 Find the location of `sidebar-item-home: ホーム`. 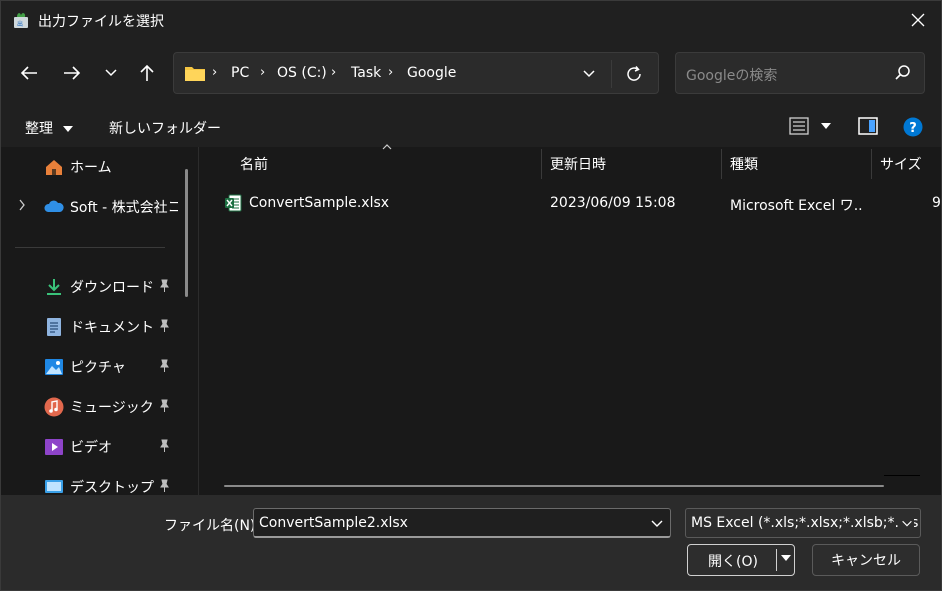

sidebar-item-home: ホーム is located at coordinates (94, 166).